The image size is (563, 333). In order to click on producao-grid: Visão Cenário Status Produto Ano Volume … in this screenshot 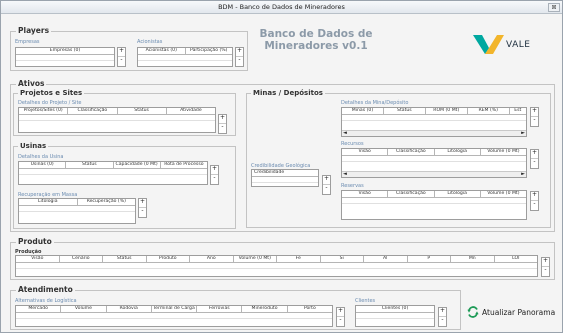, I will do `click(276, 266)`.